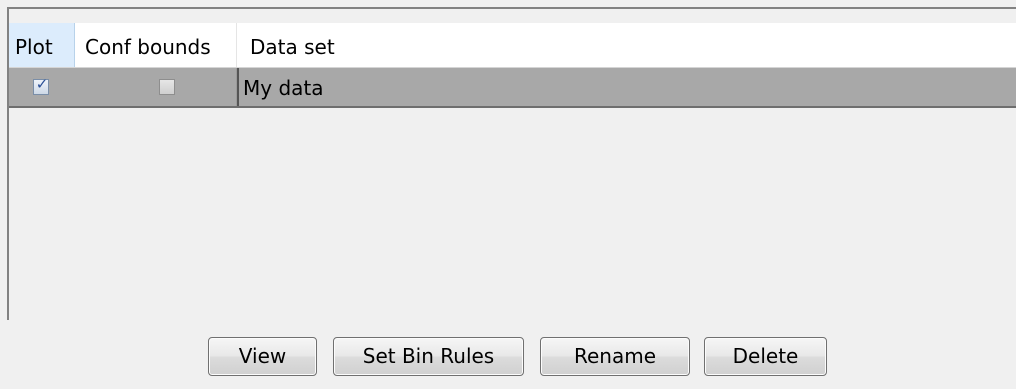 The image size is (1016, 389). I want to click on checkbox-checked-icon: ✓, so click(42, 84).